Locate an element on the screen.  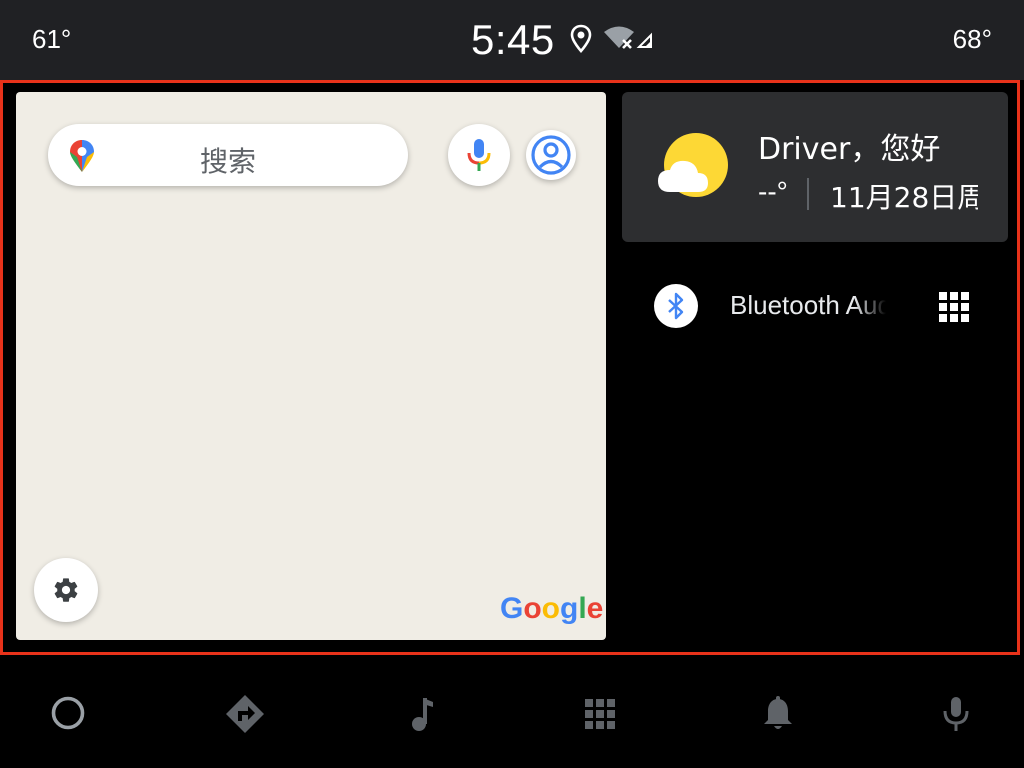
driver-temperature: 61° is located at coordinates (51, 39).